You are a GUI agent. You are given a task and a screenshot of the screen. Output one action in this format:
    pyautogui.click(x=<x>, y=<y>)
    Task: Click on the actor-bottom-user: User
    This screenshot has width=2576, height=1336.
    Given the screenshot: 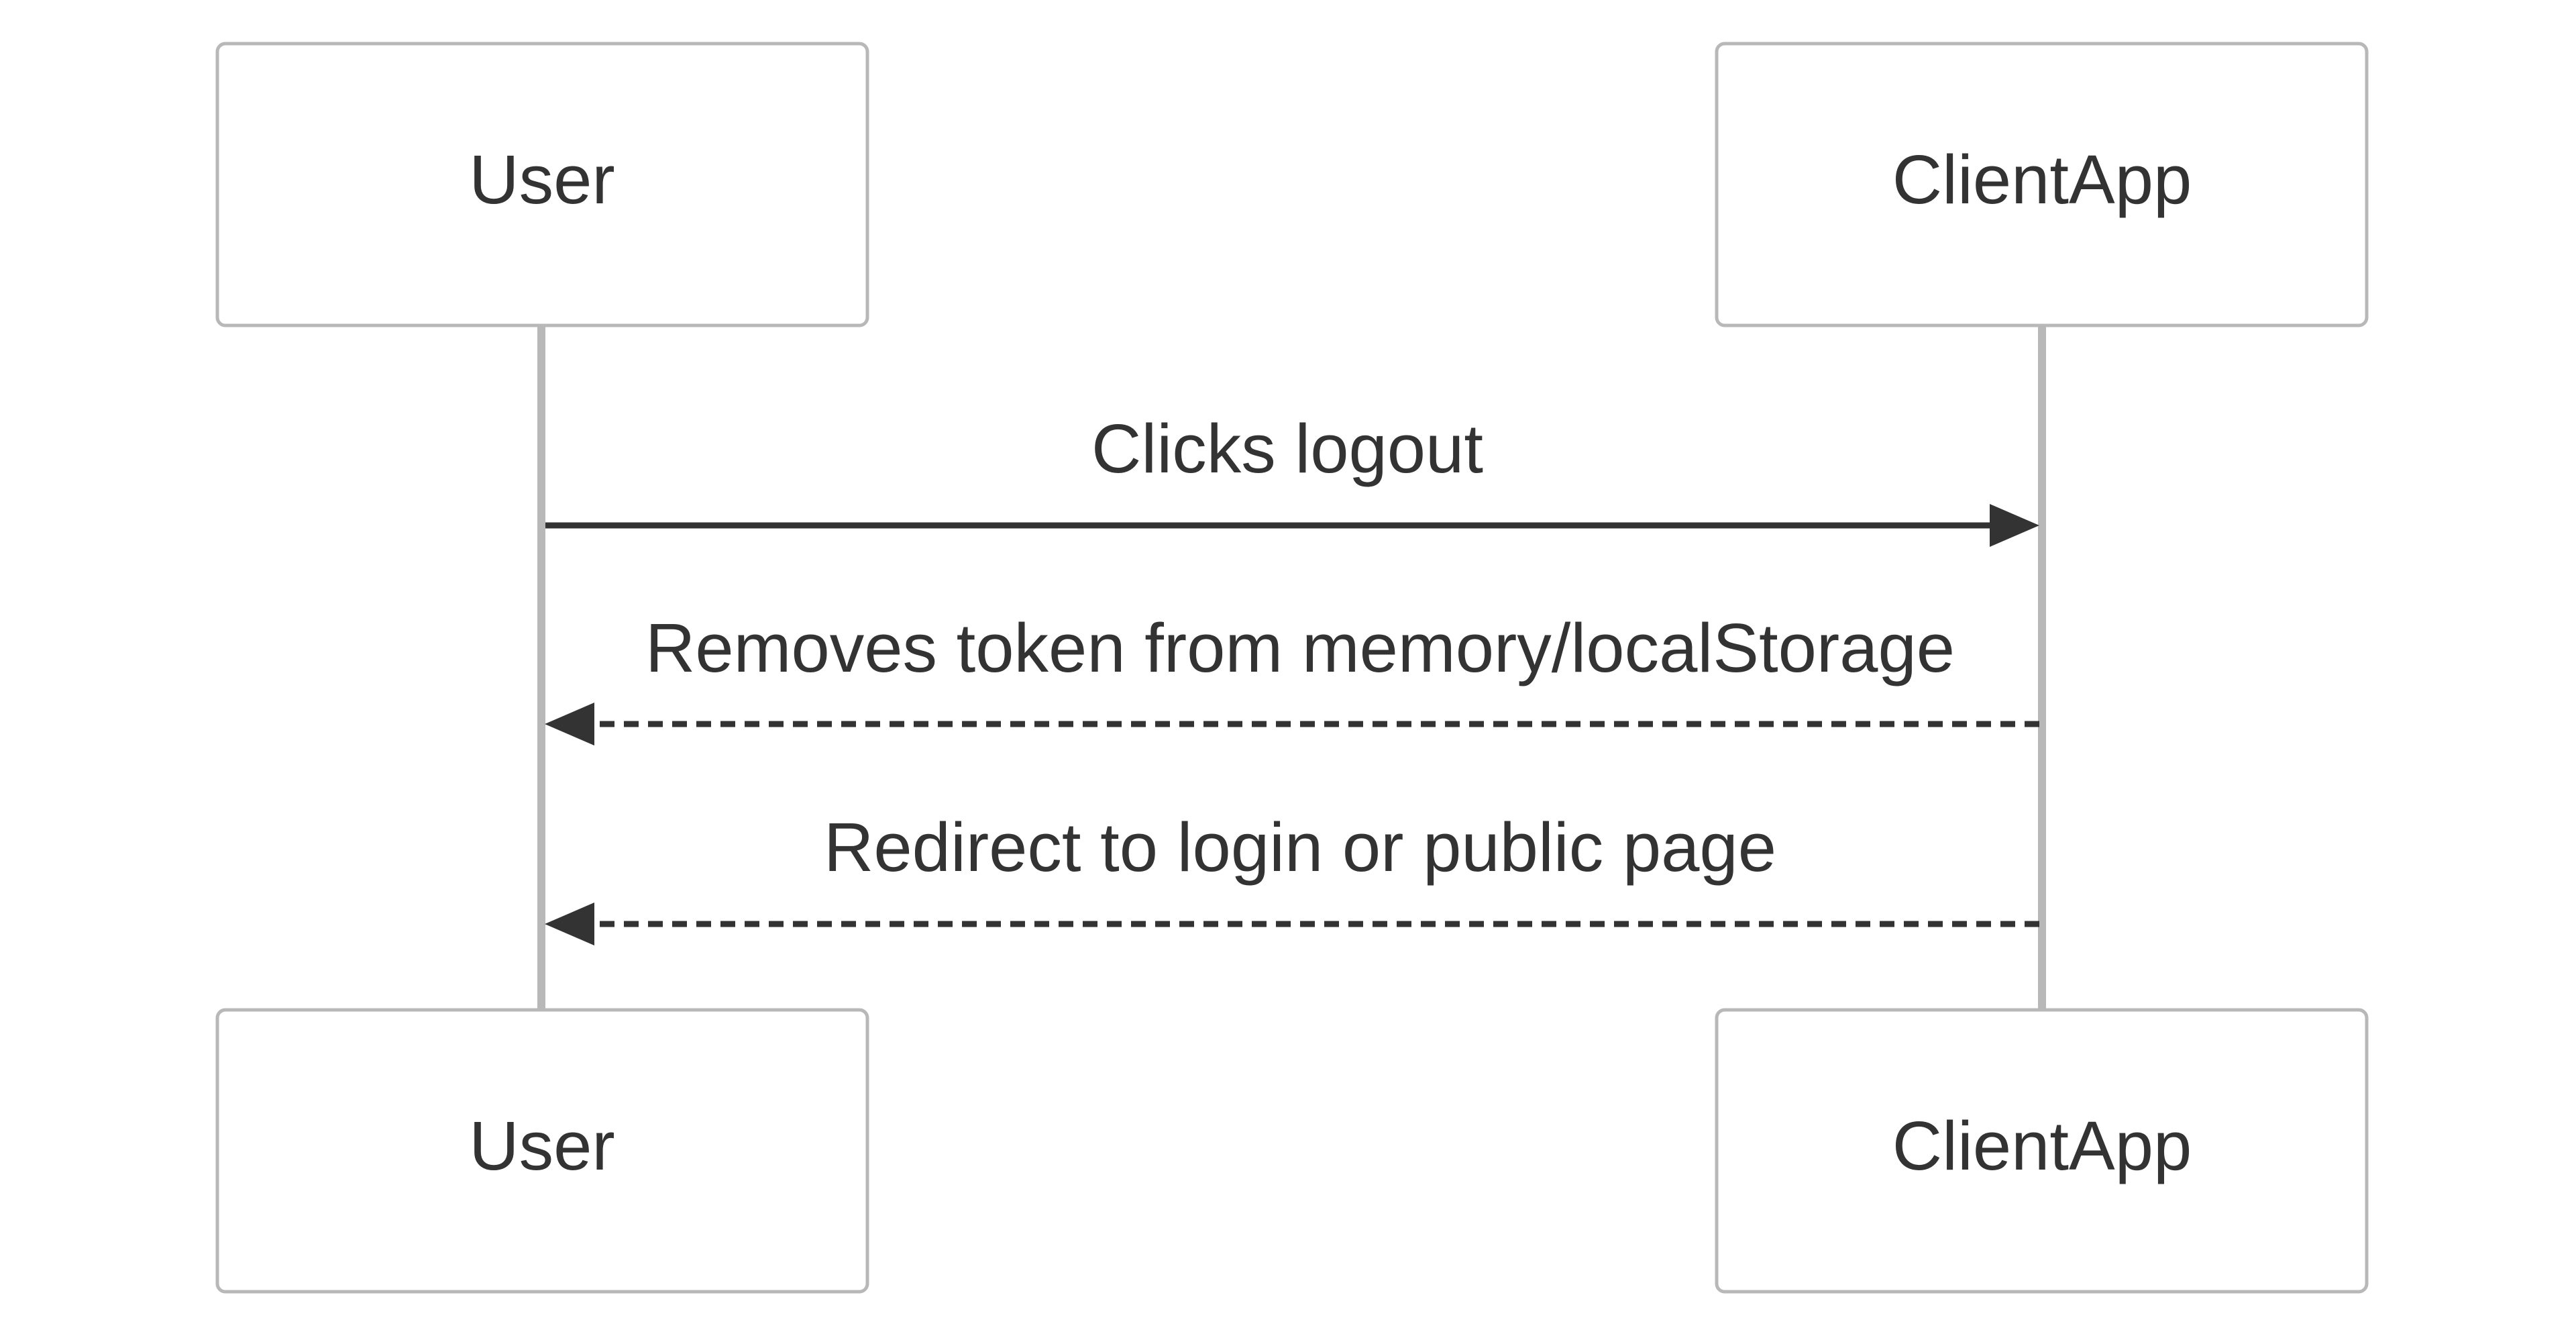 What is the action you would take?
    pyautogui.click(x=542, y=1151)
    